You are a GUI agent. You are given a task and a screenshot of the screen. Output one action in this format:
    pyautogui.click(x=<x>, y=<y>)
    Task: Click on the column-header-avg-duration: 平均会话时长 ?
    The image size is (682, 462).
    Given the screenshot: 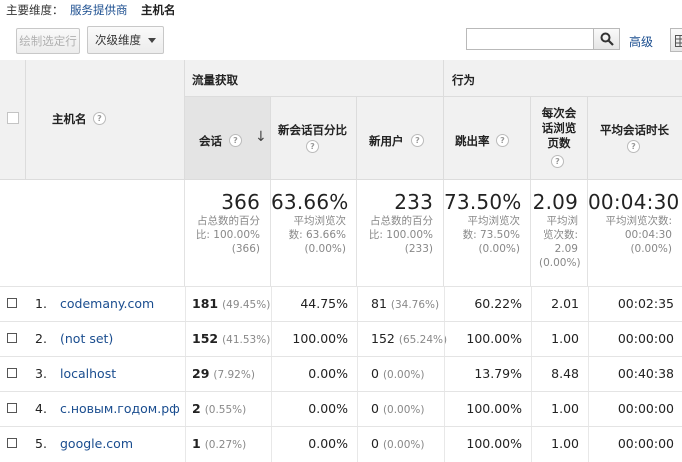 What is the action you would take?
    pyautogui.click(x=635, y=138)
    